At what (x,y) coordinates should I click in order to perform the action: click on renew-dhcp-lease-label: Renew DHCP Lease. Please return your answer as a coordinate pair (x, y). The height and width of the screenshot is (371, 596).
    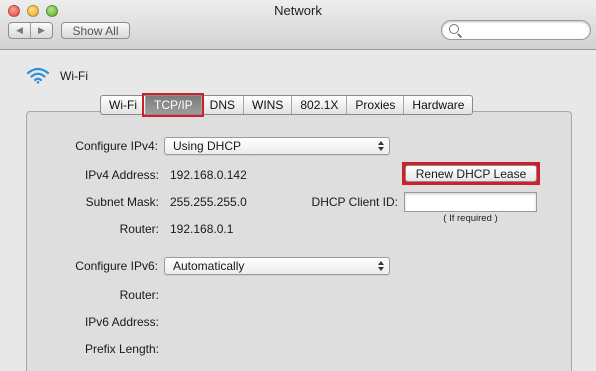
    Looking at the image, I should click on (471, 173).